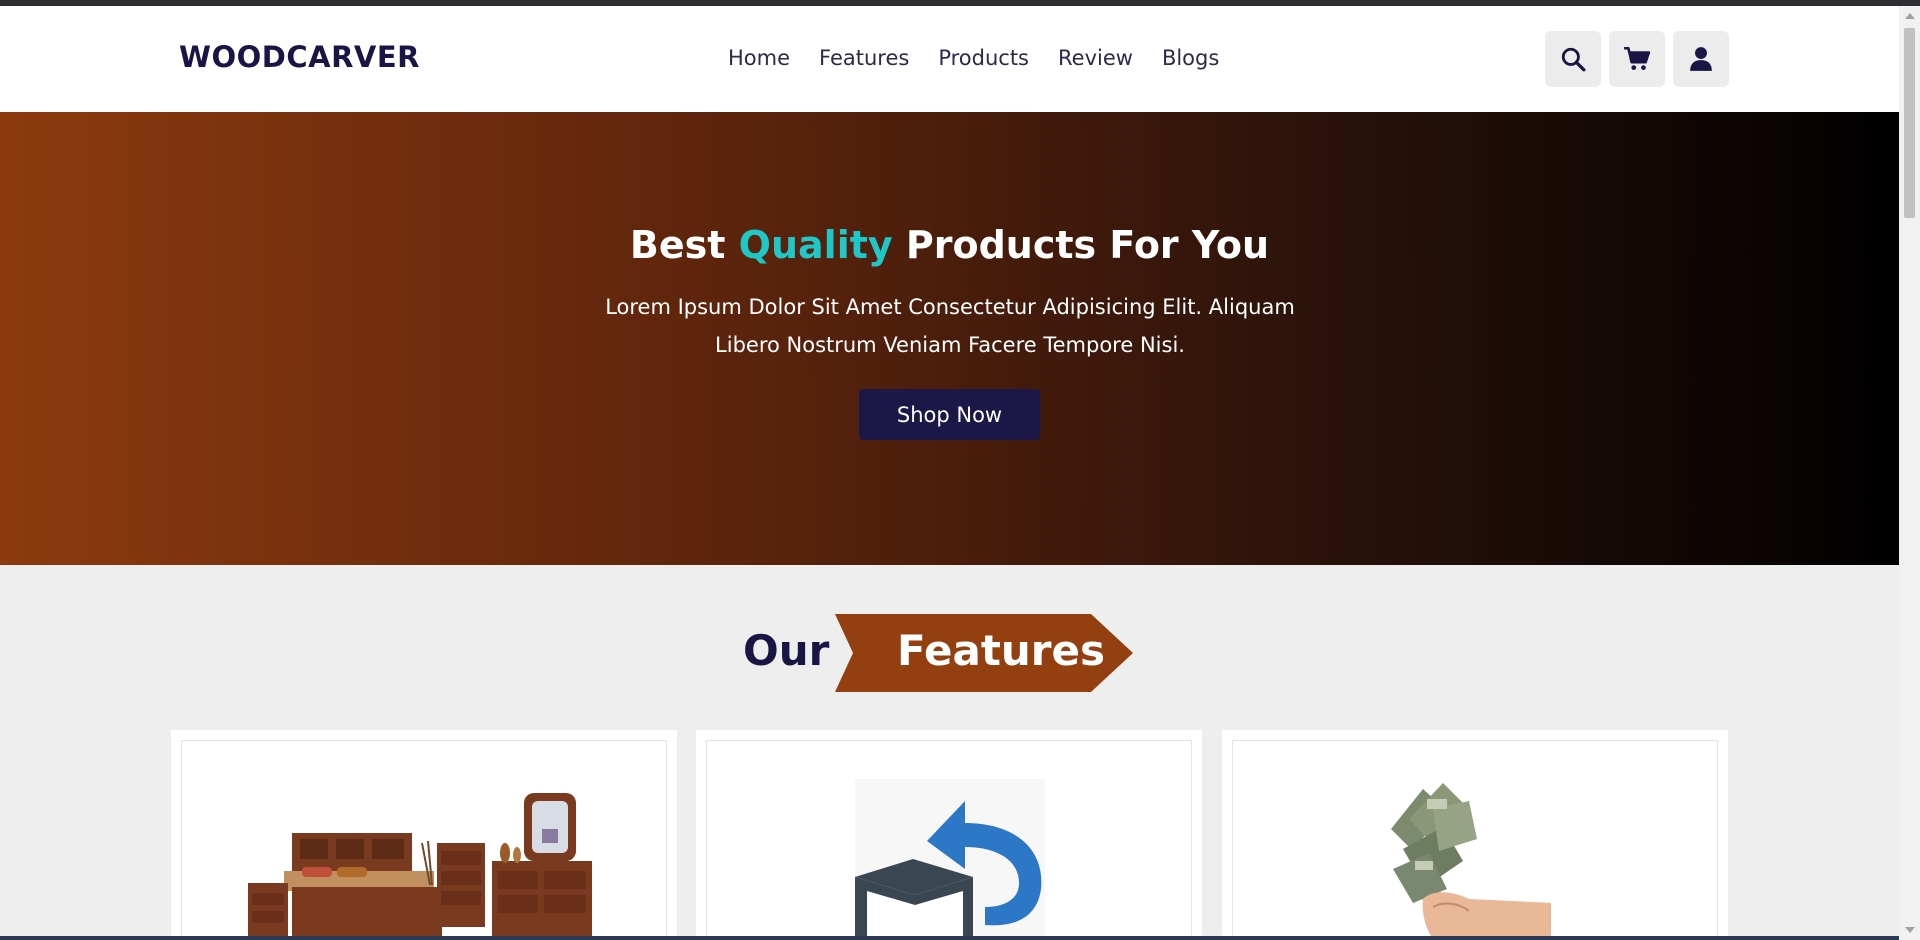 The image size is (1920, 940). Describe the element at coordinates (1909, 473) in the screenshot. I see `page-scrollbar` at that location.